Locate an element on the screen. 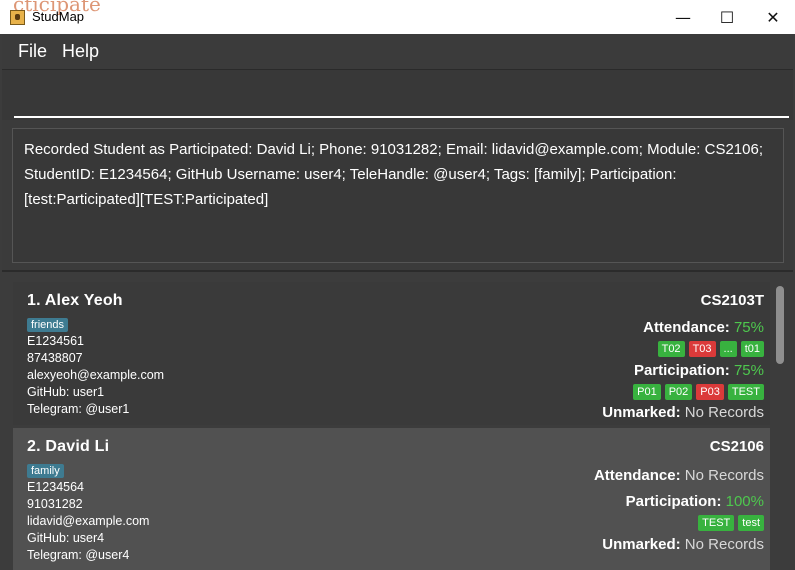  participation-chip: P03 is located at coordinates (710, 392).